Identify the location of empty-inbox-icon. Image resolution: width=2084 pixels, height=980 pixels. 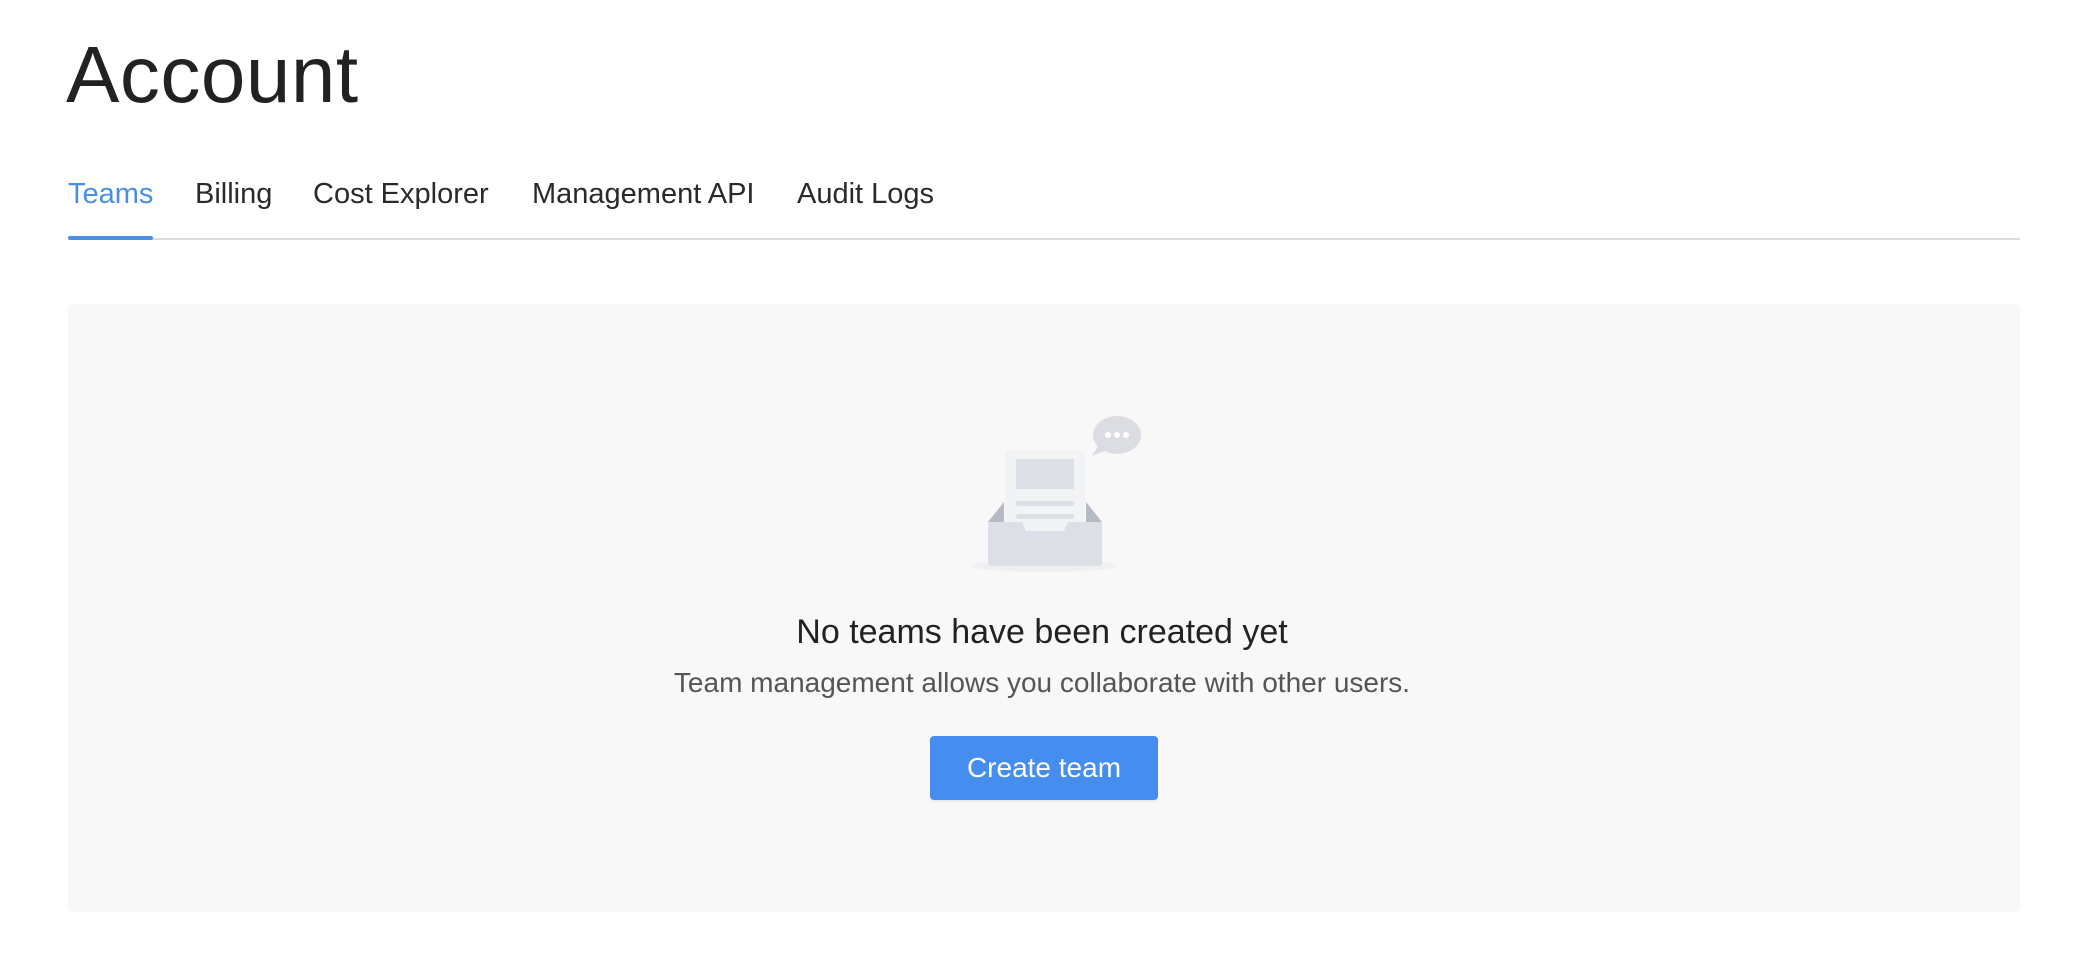
(1058, 494).